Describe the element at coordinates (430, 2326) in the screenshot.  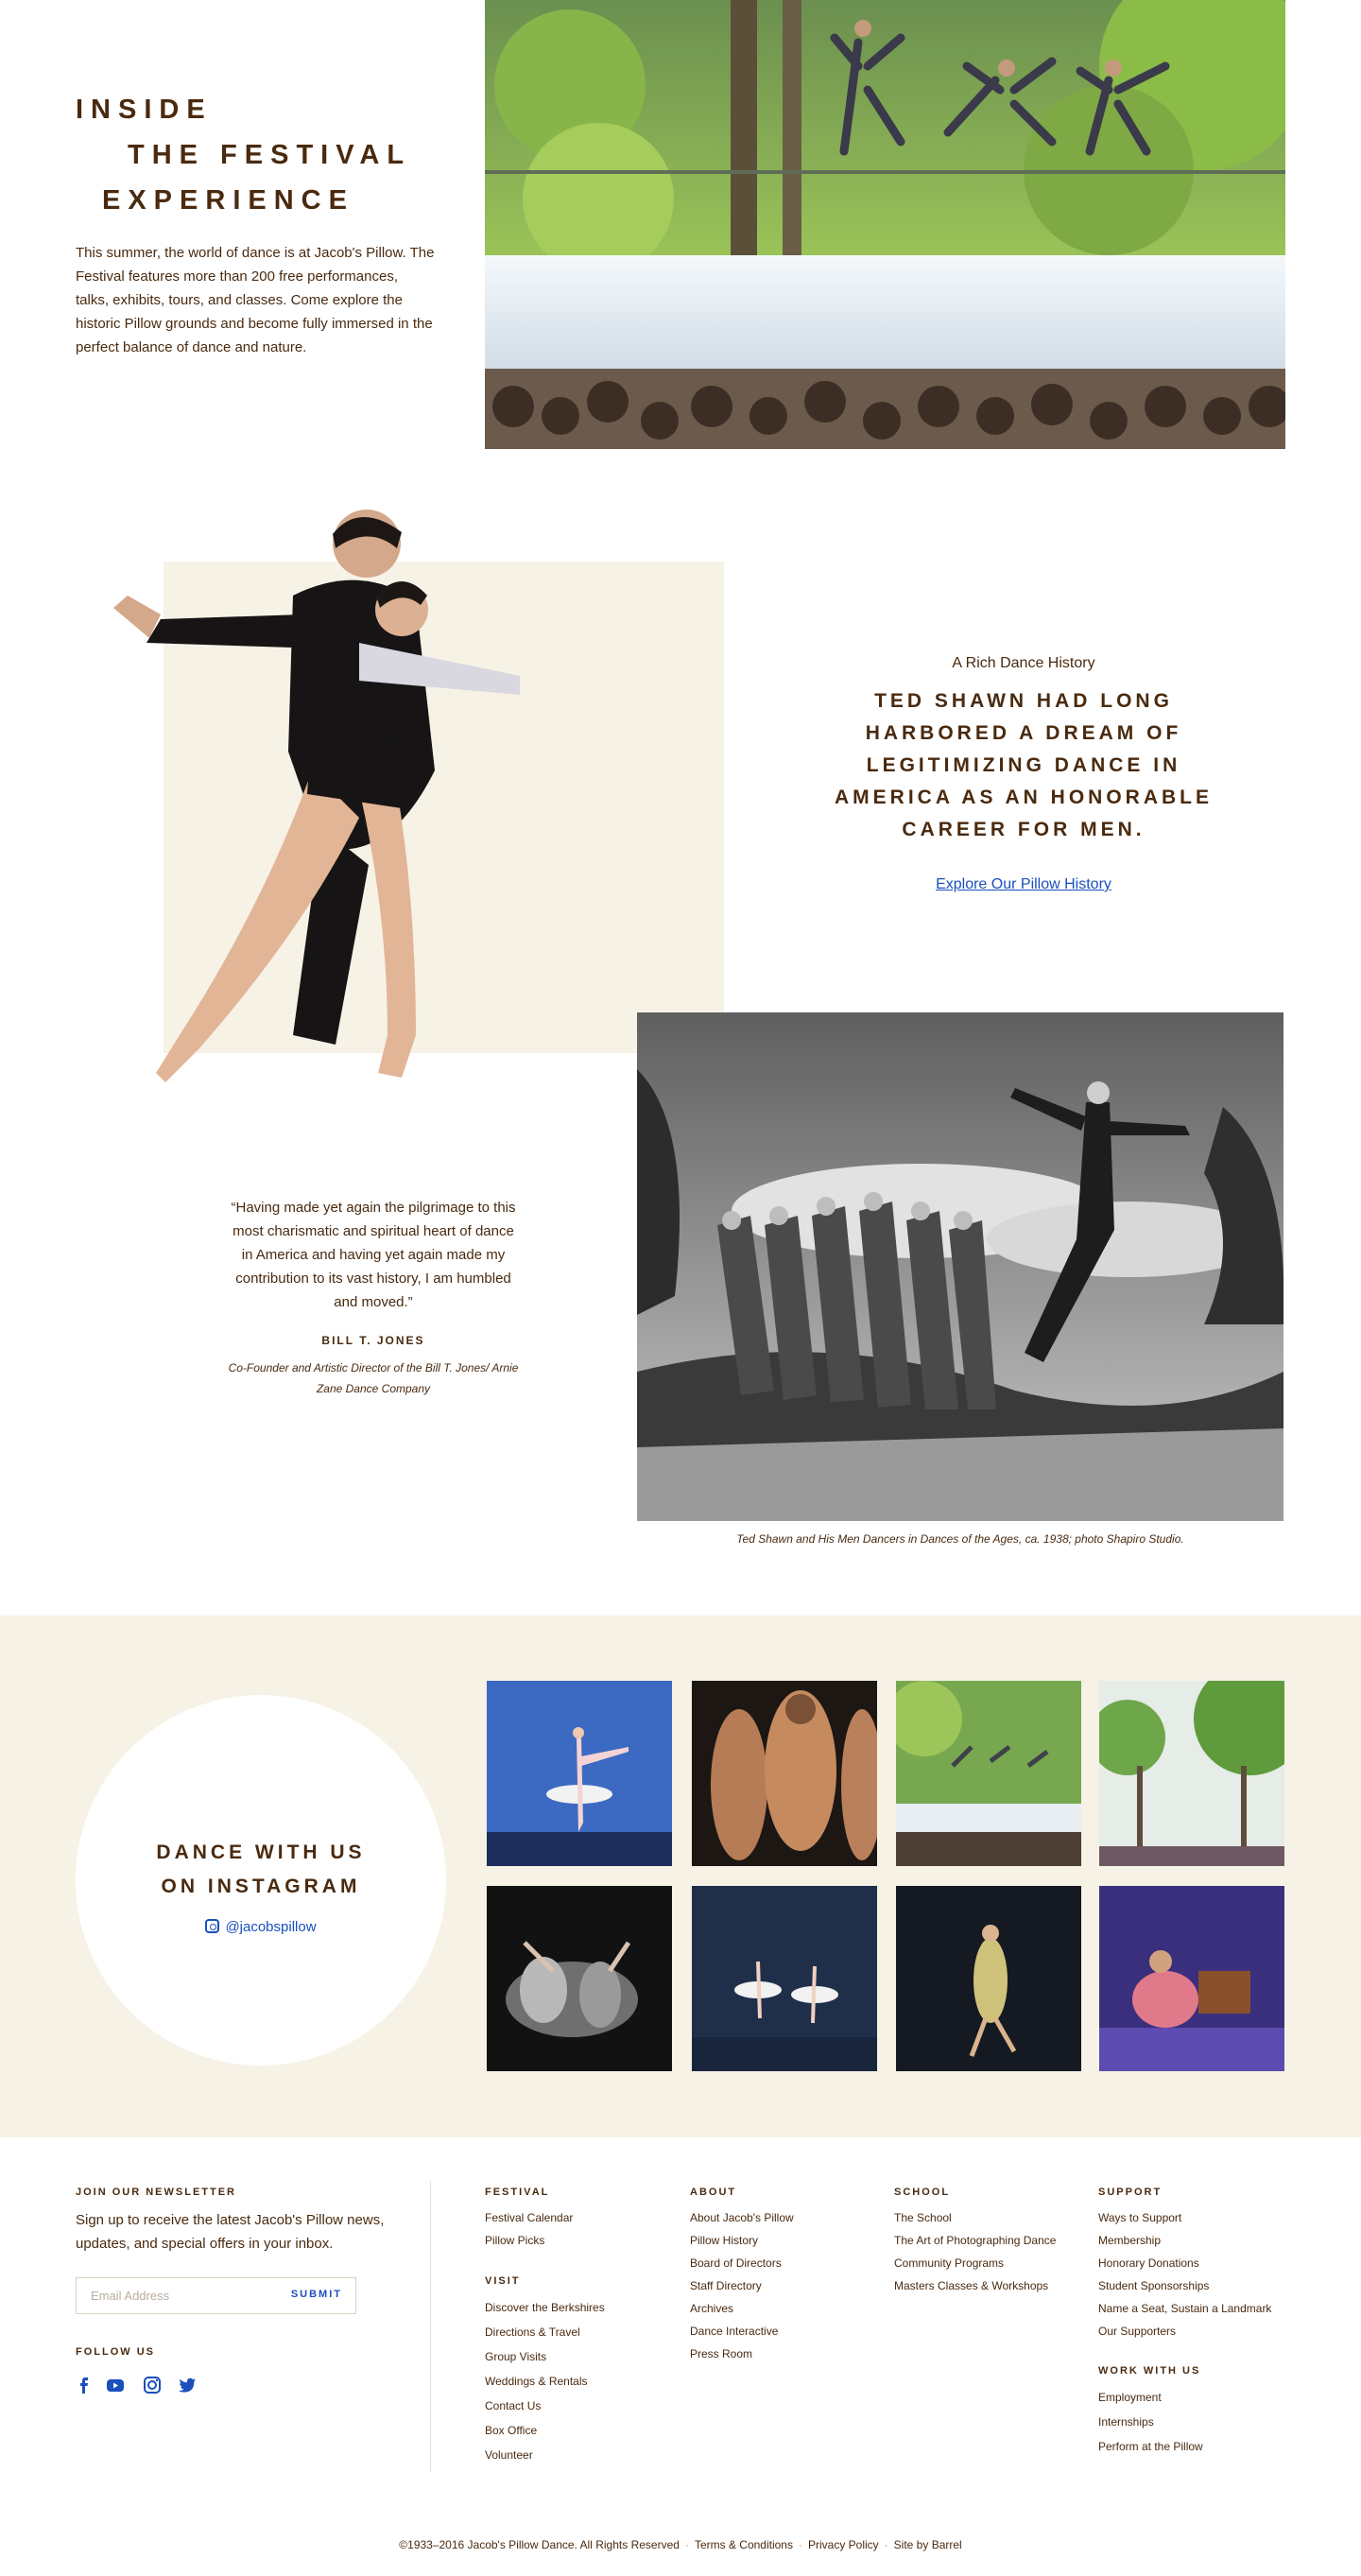
I see `footer-divider` at that location.